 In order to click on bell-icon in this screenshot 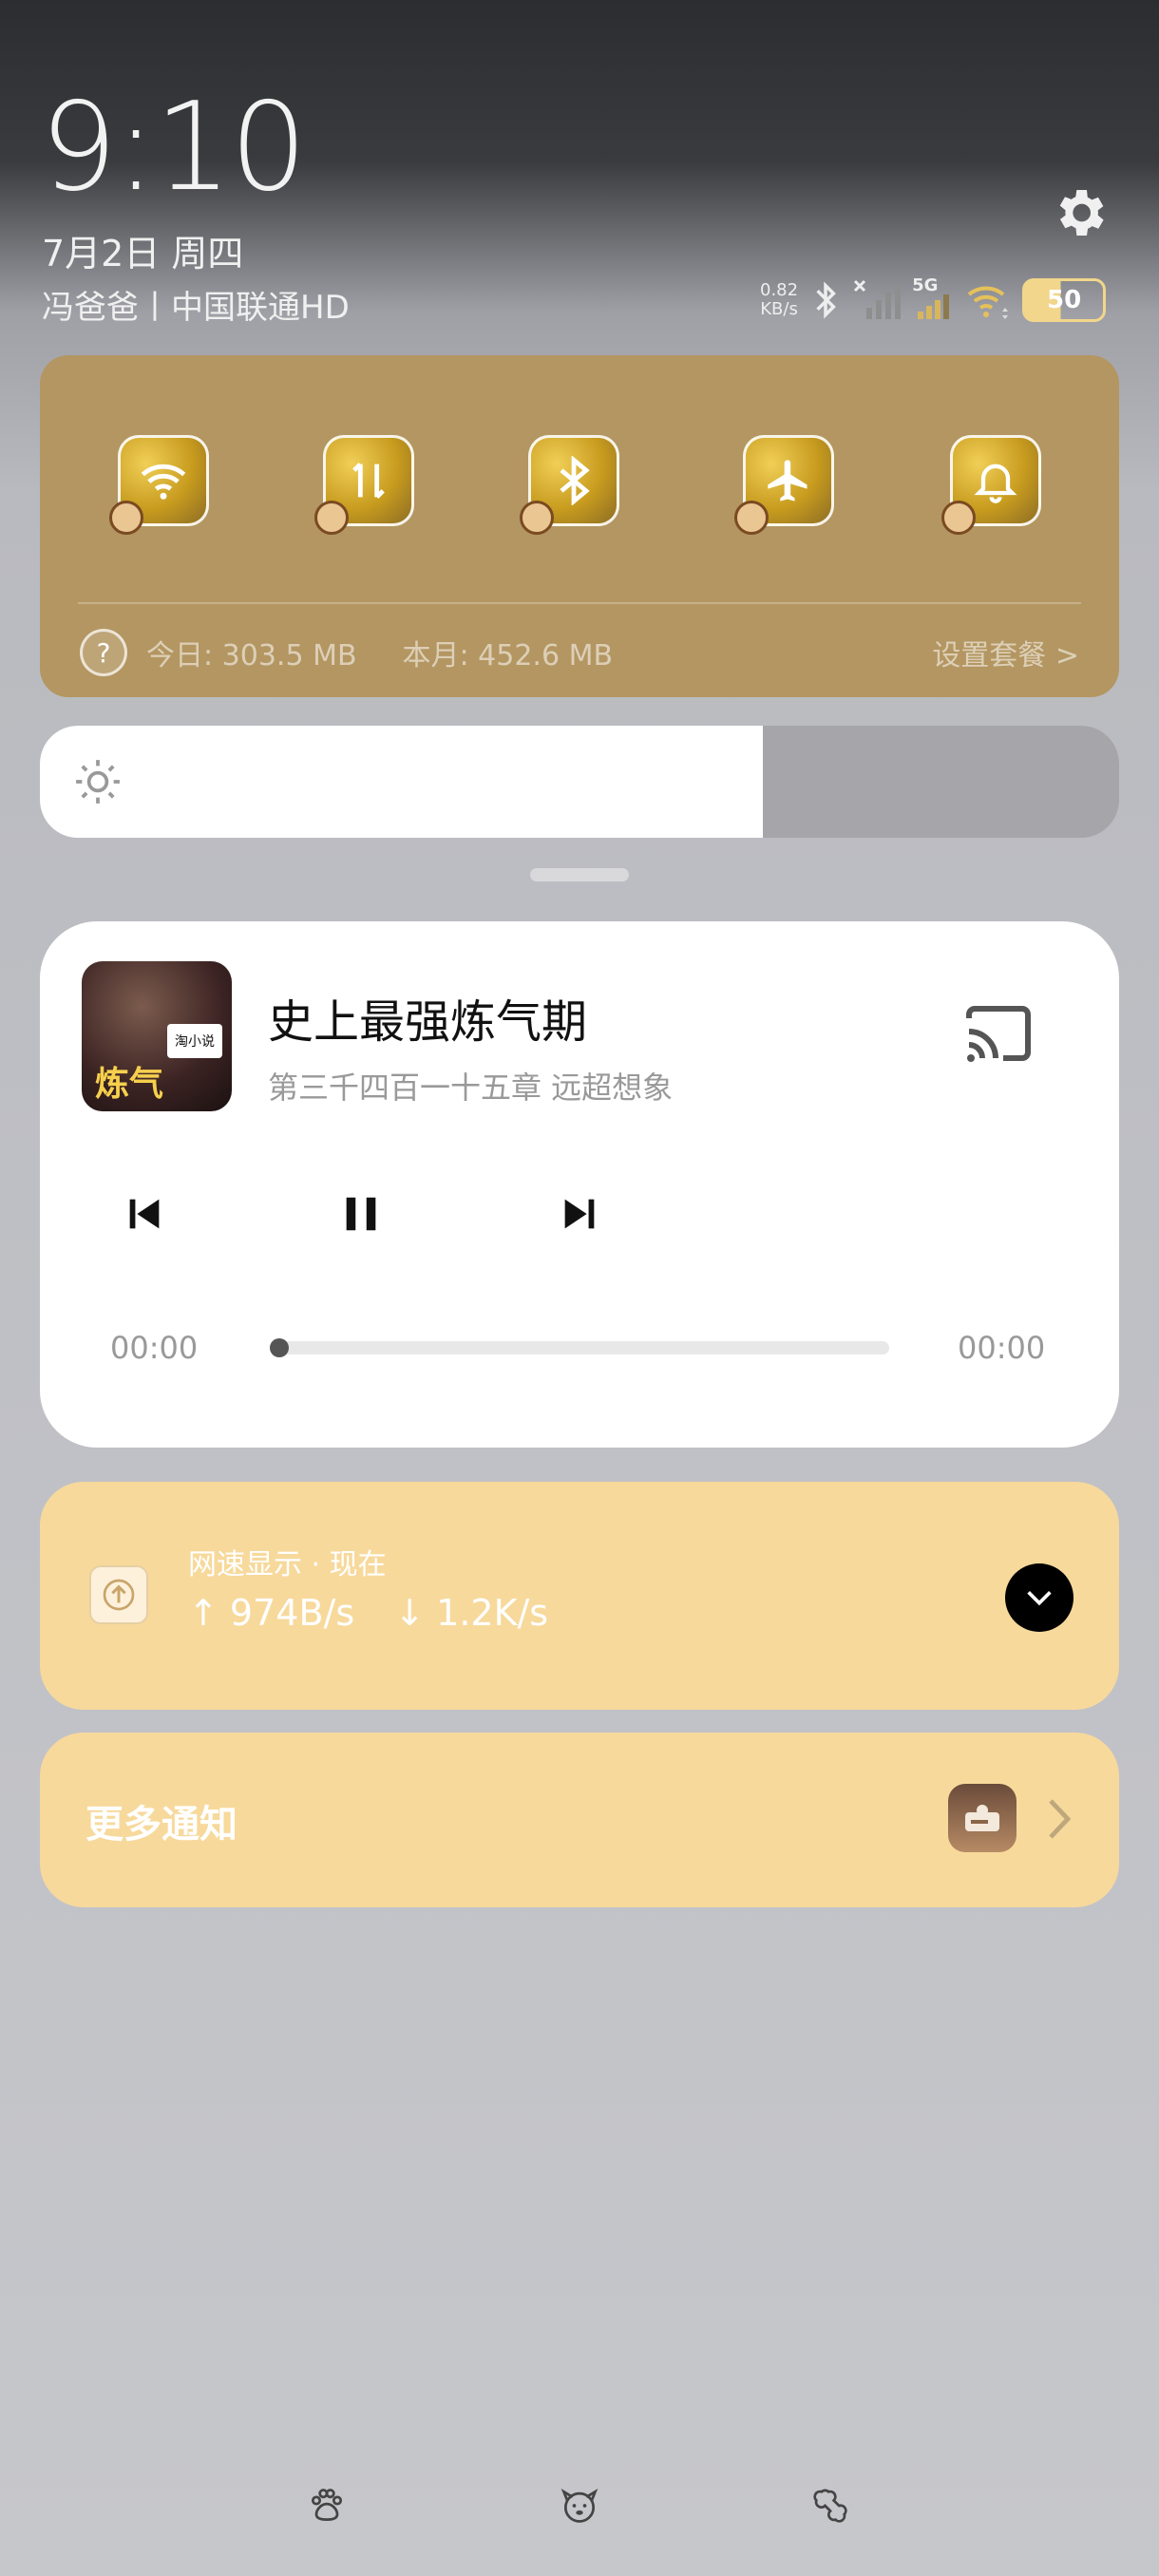, I will do `click(995, 483)`.